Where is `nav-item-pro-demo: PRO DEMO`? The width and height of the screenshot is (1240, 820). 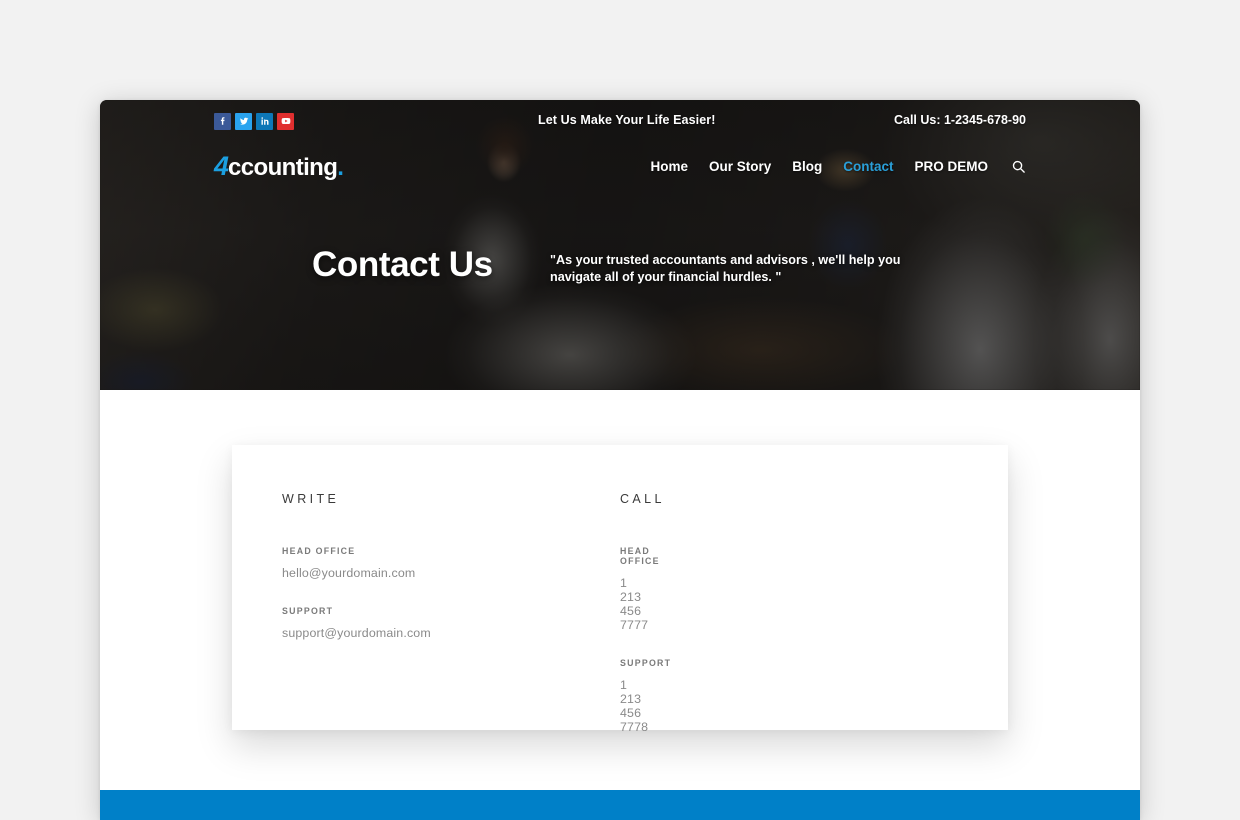 nav-item-pro-demo: PRO DEMO is located at coordinates (951, 166).